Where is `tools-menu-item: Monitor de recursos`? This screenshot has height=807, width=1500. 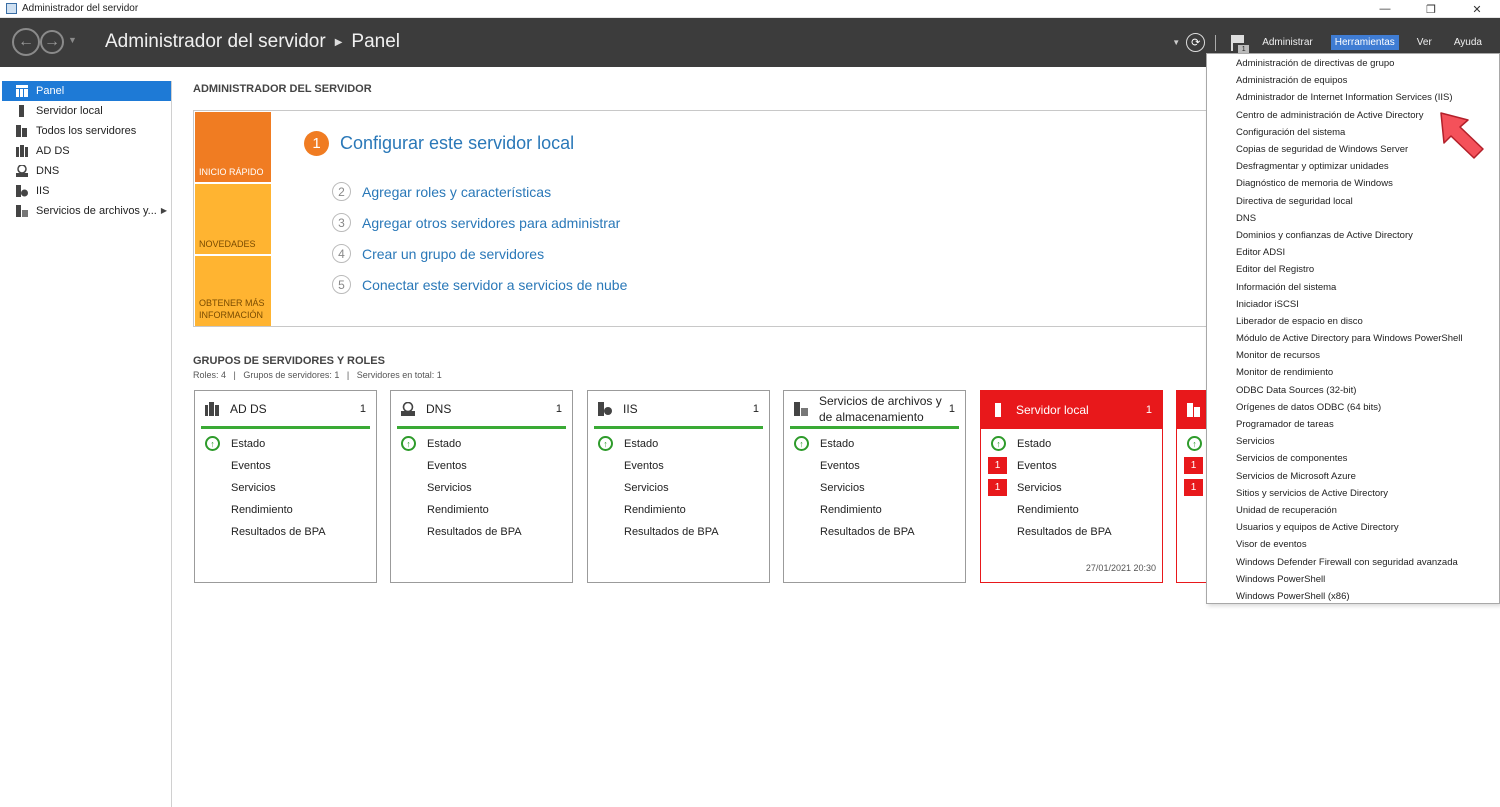 tools-menu-item: Monitor de recursos is located at coordinates (1353, 355).